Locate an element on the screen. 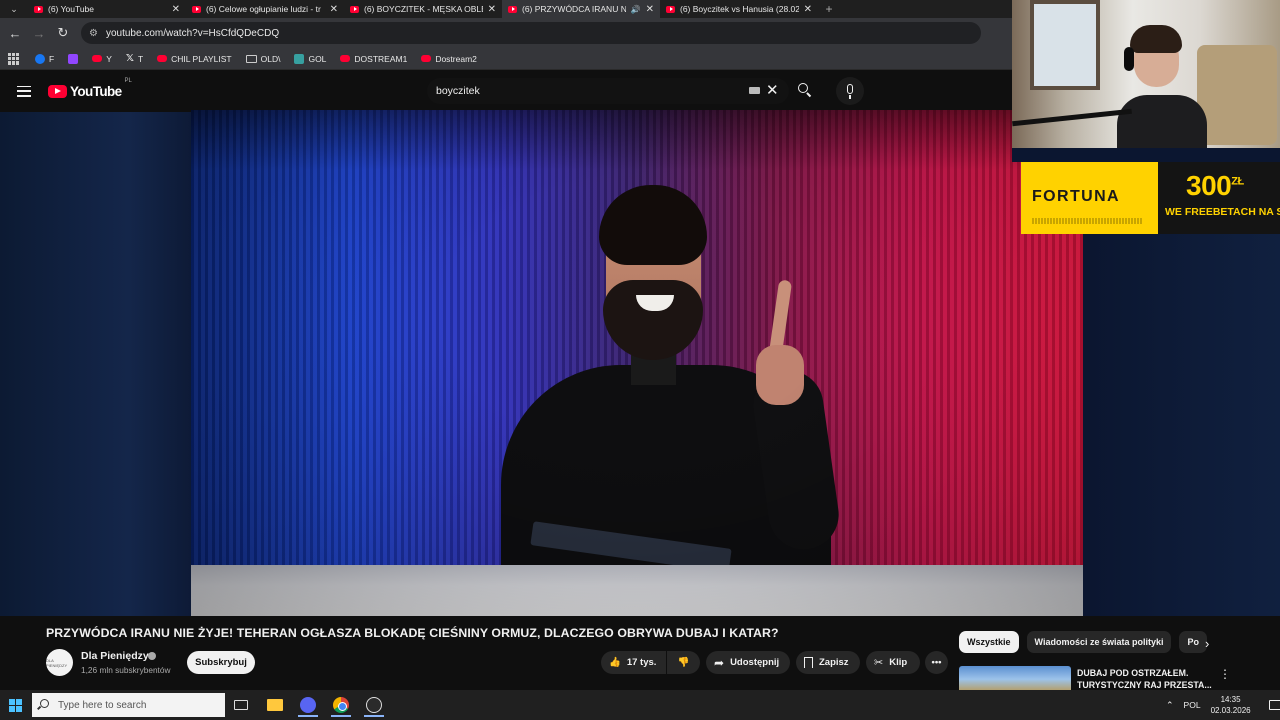 The height and width of the screenshot is (720, 1280). address-bar: ⚙ youtube.com/watch?v=HsCfdQDeCDQ is located at coordinates (531, 33).